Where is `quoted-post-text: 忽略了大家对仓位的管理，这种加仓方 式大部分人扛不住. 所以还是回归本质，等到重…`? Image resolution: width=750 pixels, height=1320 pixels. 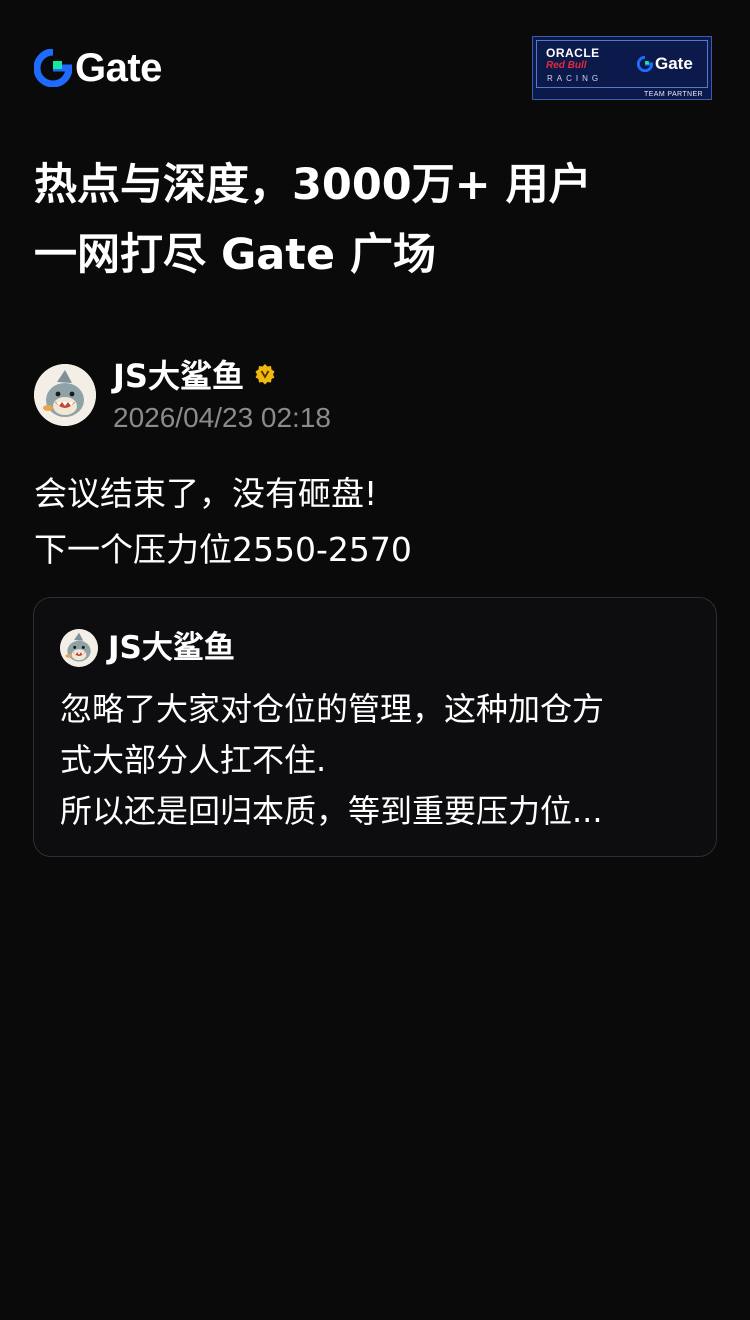 quoted-post-text: 忽略了大家对仓位的管理，这种加仓方 式大部分人扛不住. 所以还是回归本质，等到重… is located at coordinates (377, 760).